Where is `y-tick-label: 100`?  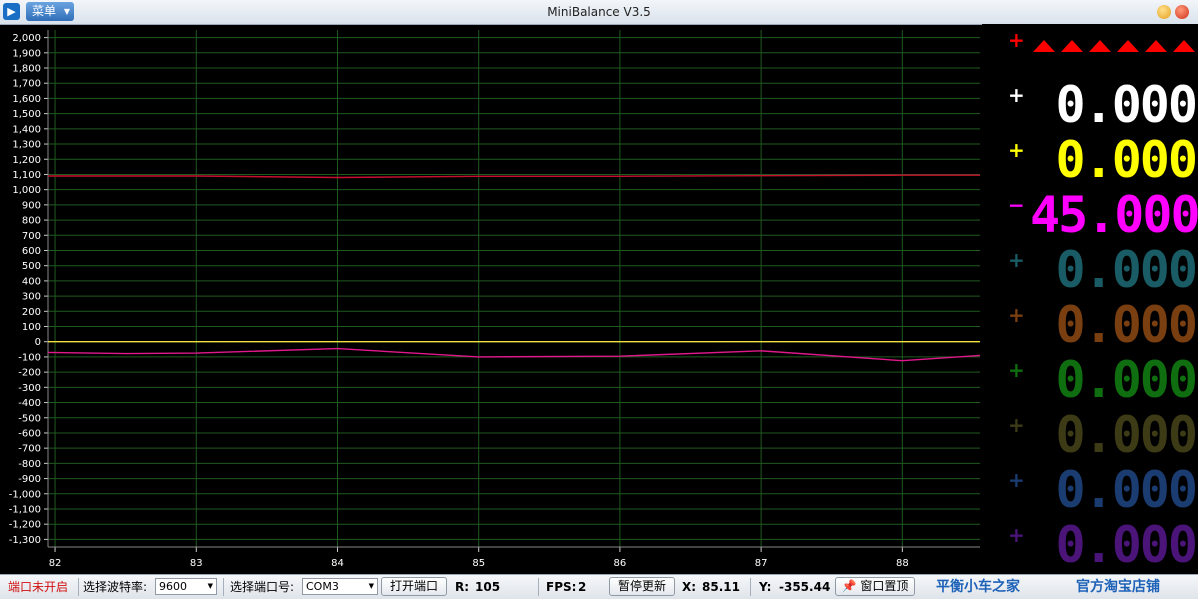 y-tick-label: 100 is located at coordinates (31, 327).